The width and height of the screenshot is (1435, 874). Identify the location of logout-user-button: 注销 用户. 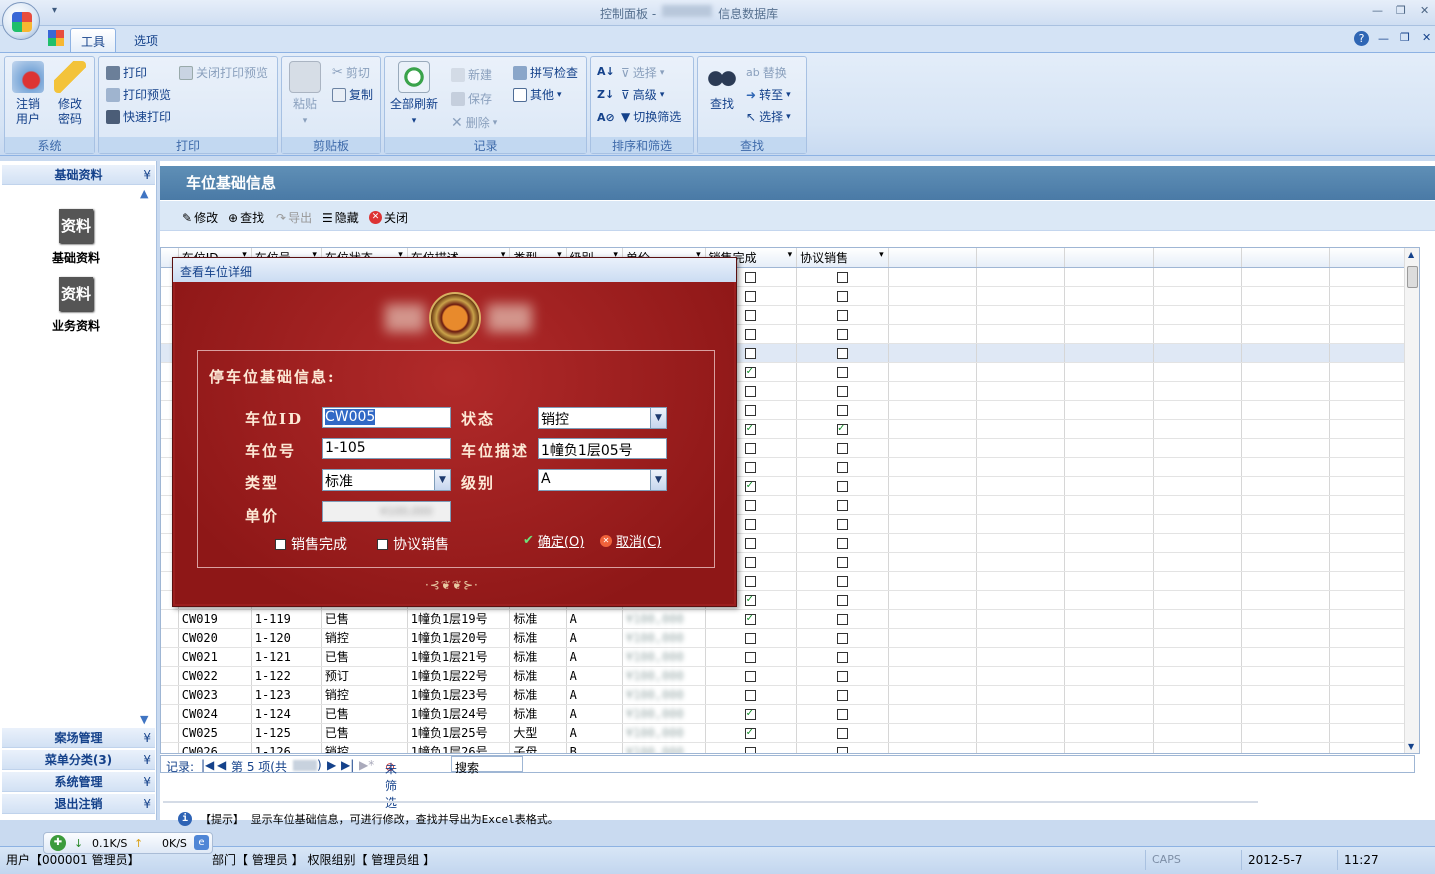
(28, 94).